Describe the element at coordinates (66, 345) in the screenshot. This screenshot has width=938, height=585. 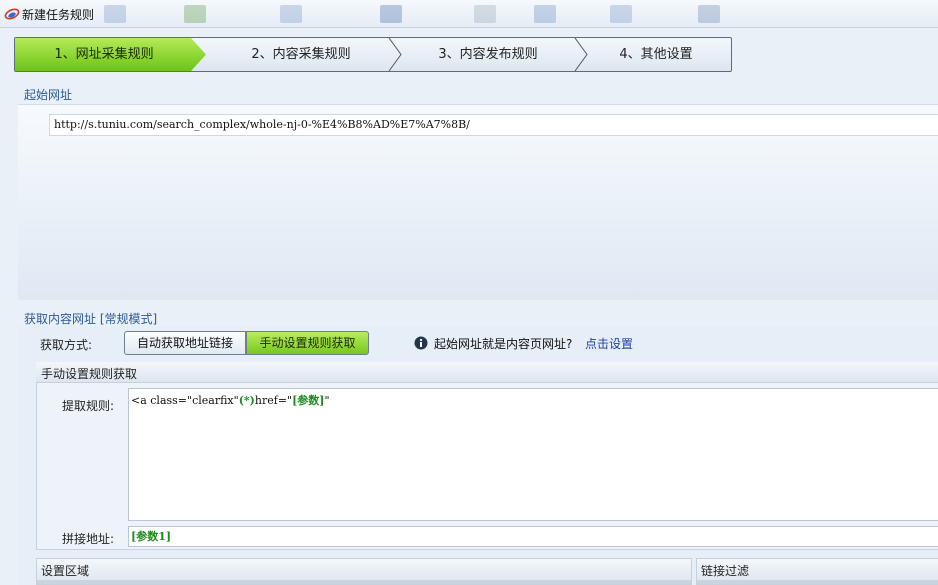
I see `fetch-method-label: 获取方式:` at that location.